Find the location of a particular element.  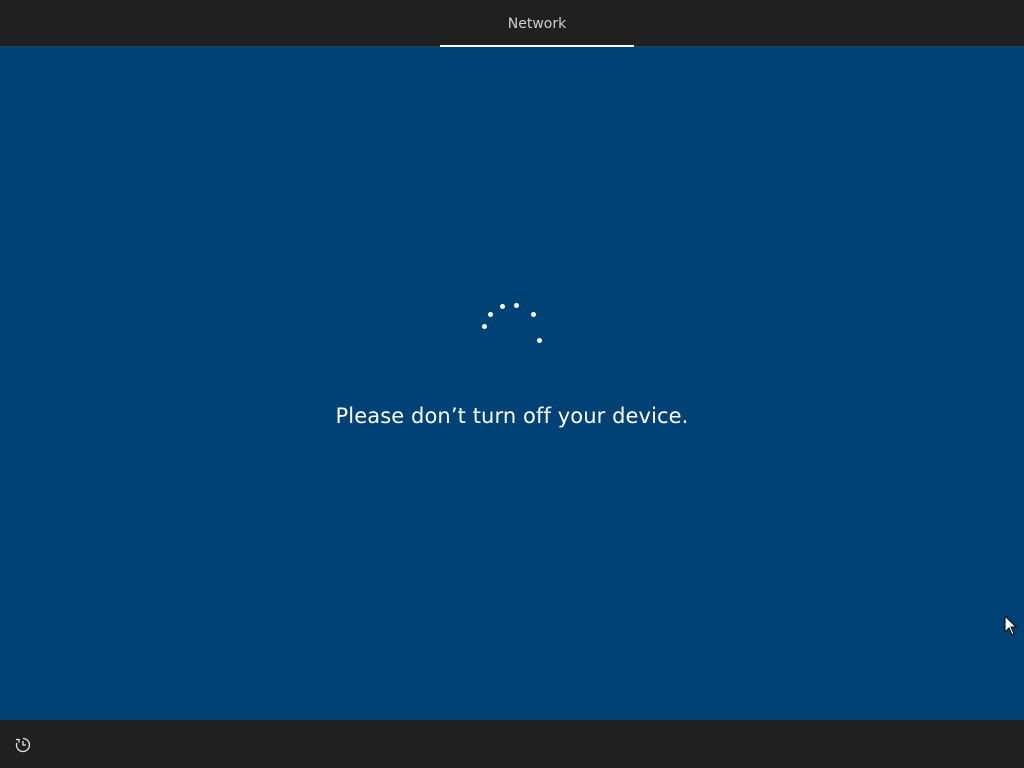

loading-spinner-icon is located at coordinates (512, 324).